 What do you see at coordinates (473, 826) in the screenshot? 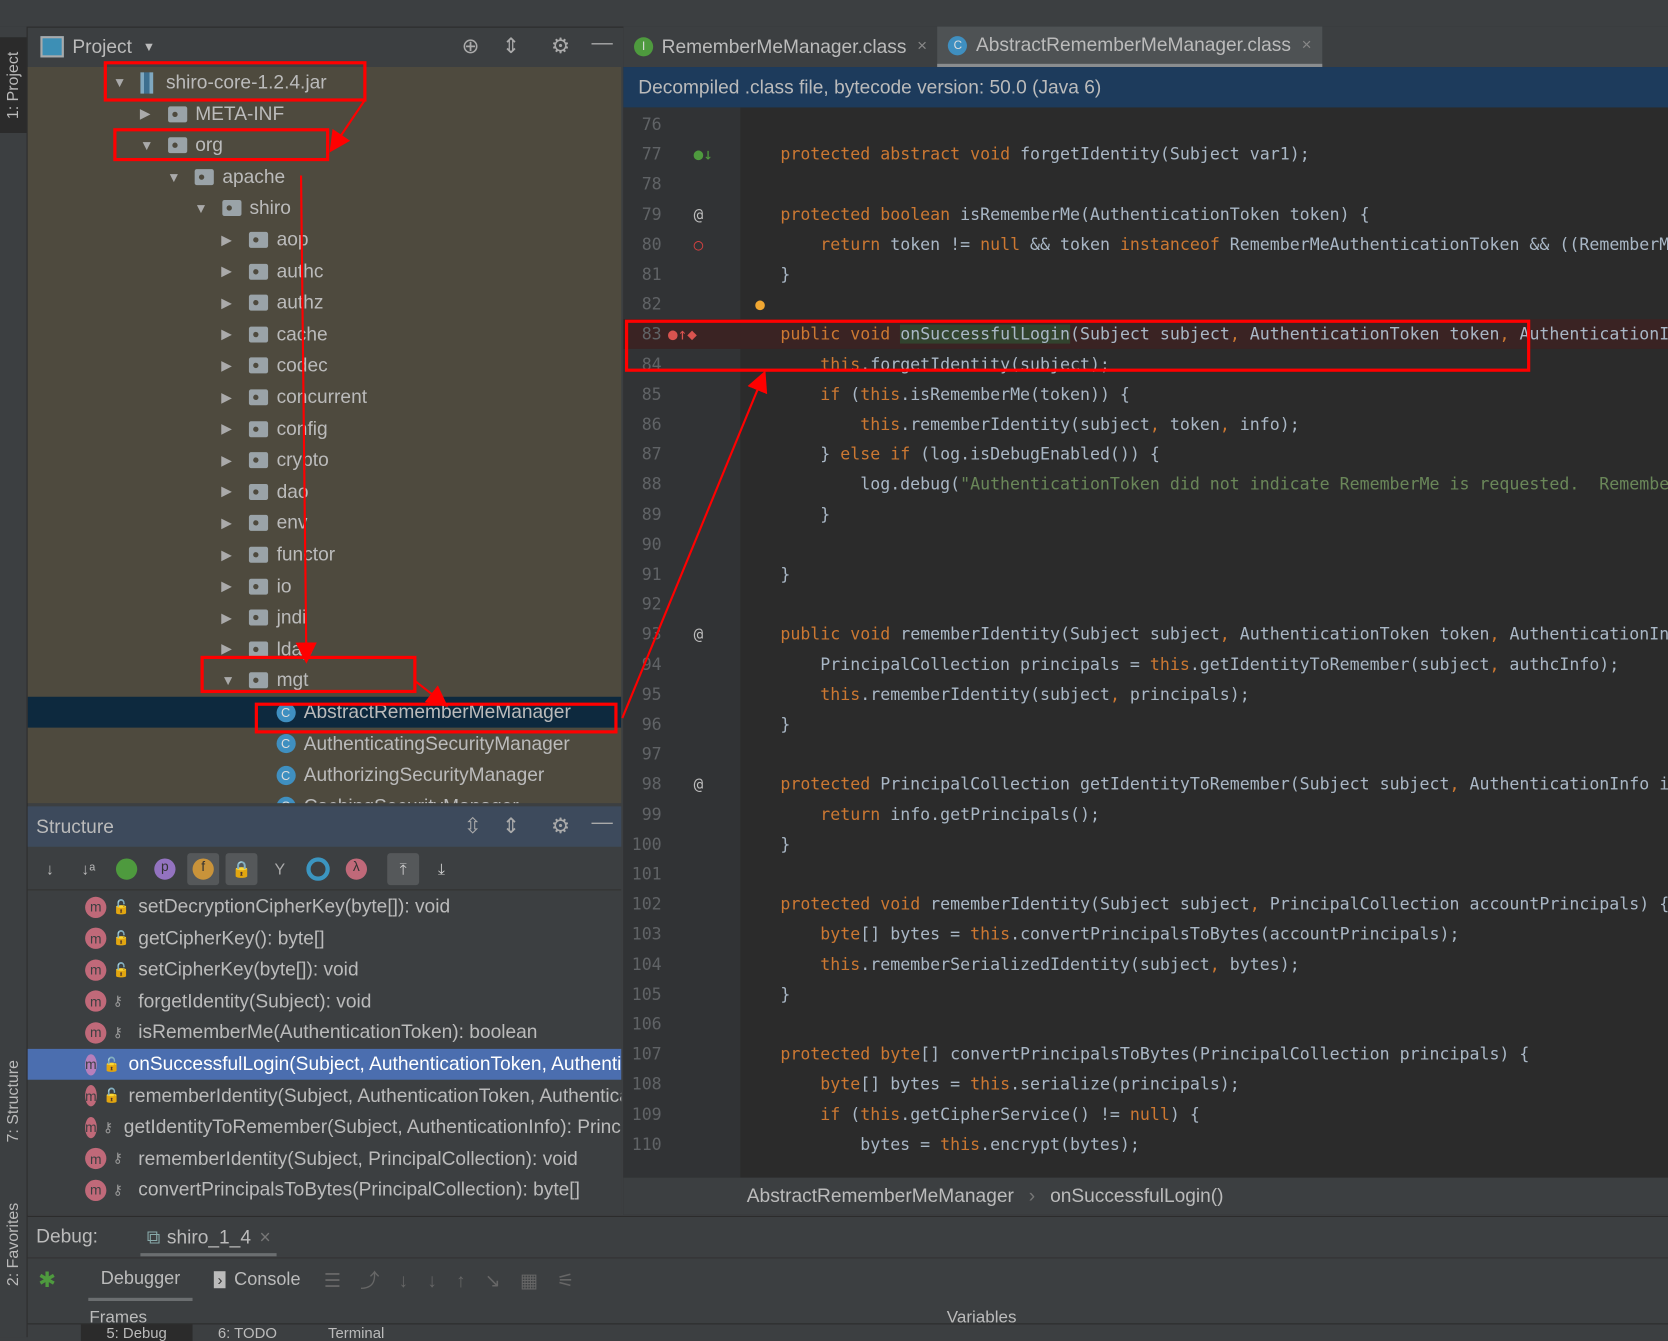
I see `expand-all-icon: ⇳` at bounding box center [473, 826].